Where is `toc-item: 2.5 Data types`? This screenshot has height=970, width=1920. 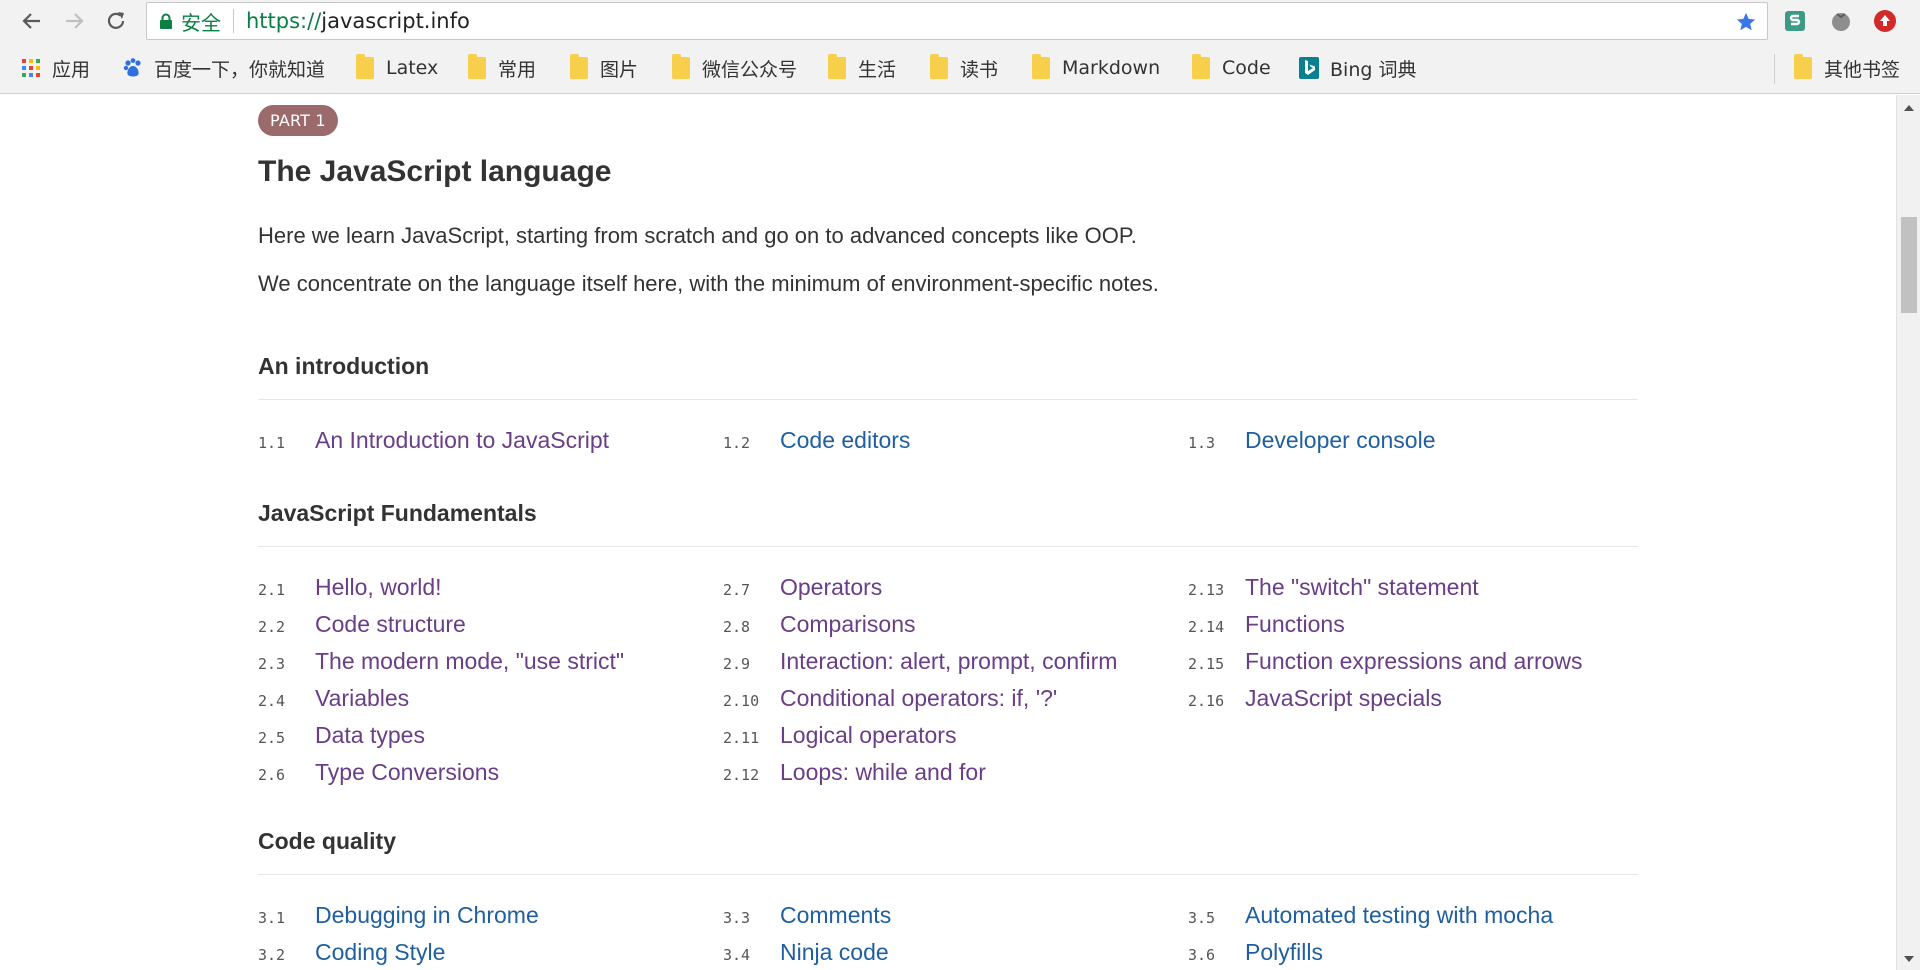
toc-item: 2.5 Data types is located at coordinates (341, 735).